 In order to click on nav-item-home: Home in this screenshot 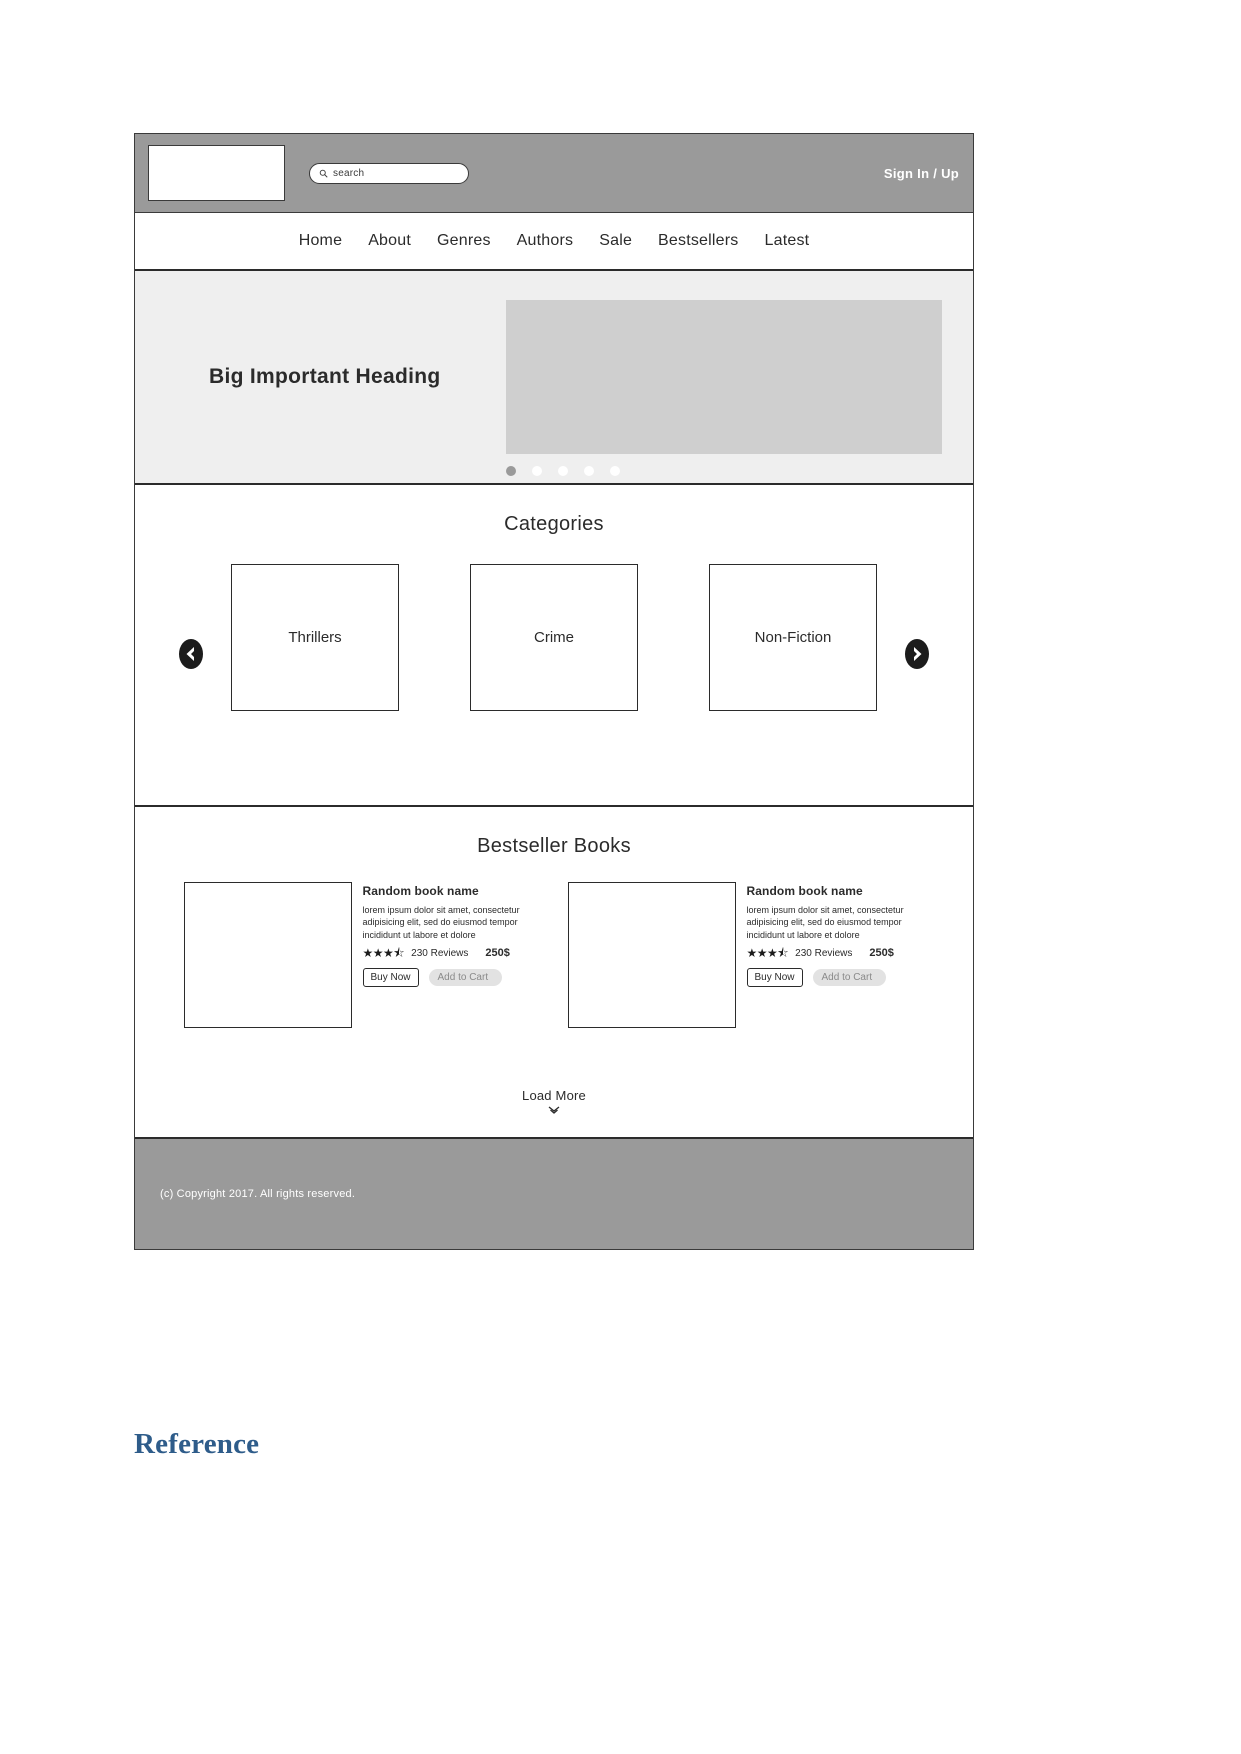, I will do `click(320, 241)`.